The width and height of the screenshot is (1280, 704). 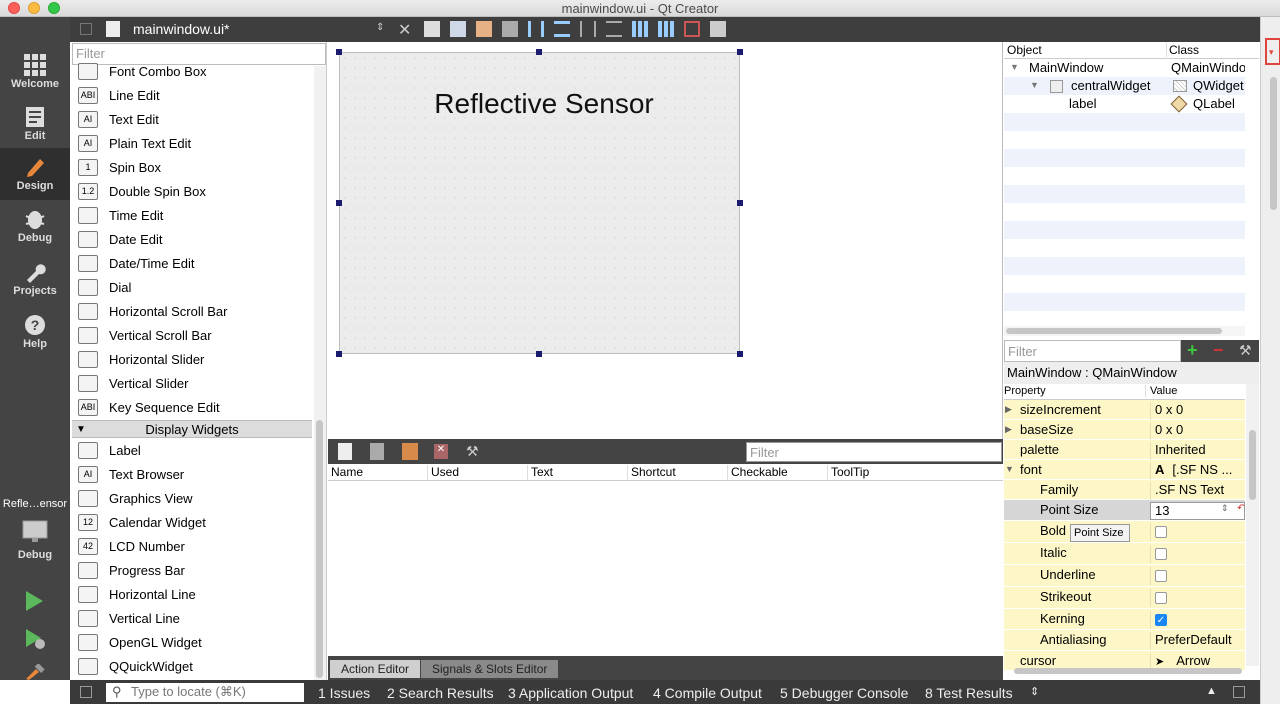 What do you see at coordinates (193, 499) in the screenshot?
I see `widget-item: Graphics View` at bounding box center [193, 499].